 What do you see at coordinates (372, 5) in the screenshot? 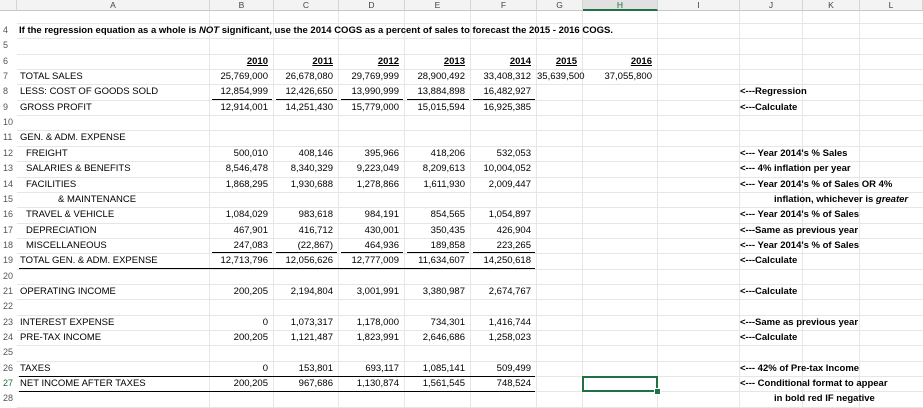
I see `column-header-d: D` at bounding box center [372, 5].